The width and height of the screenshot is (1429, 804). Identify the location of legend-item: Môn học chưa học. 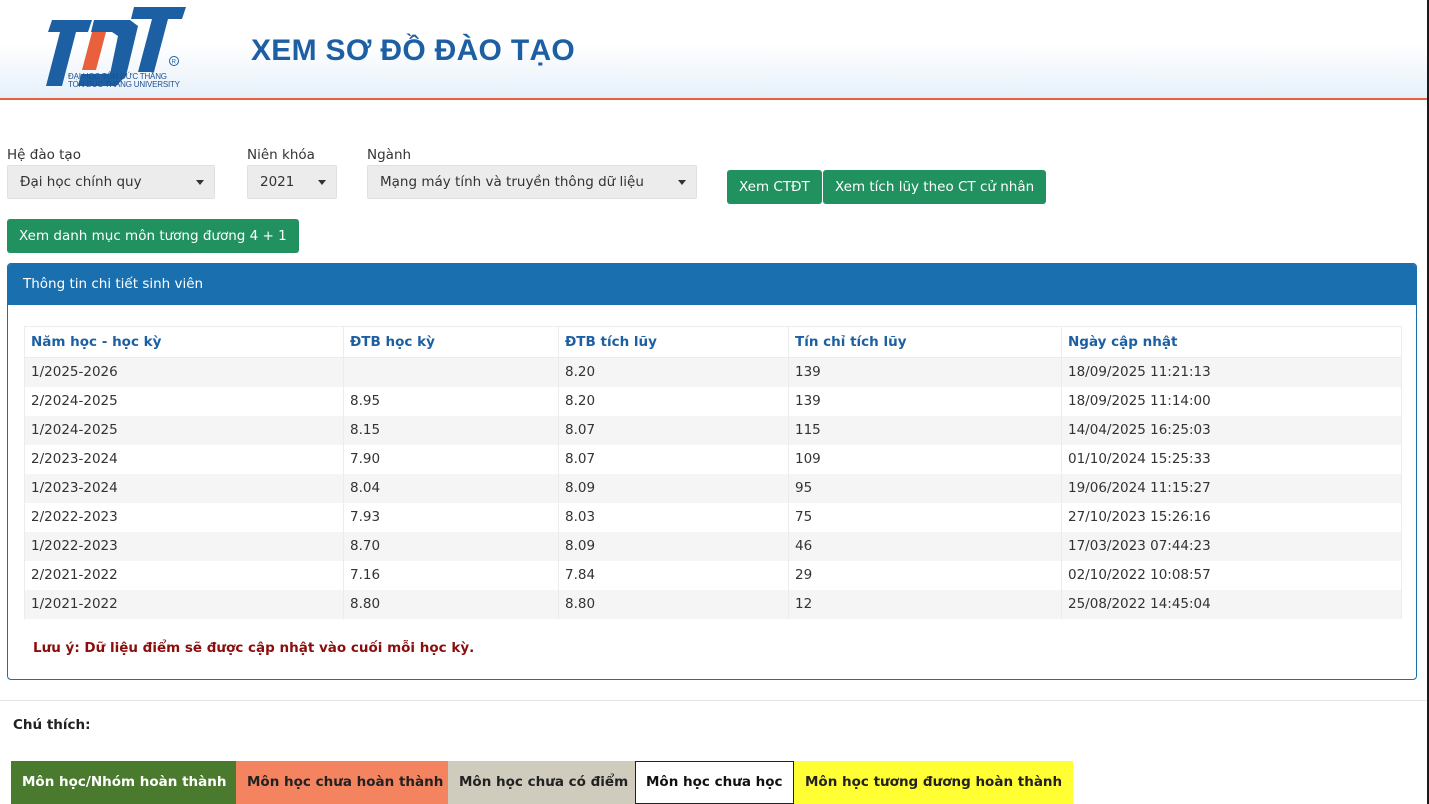
(714, 782).